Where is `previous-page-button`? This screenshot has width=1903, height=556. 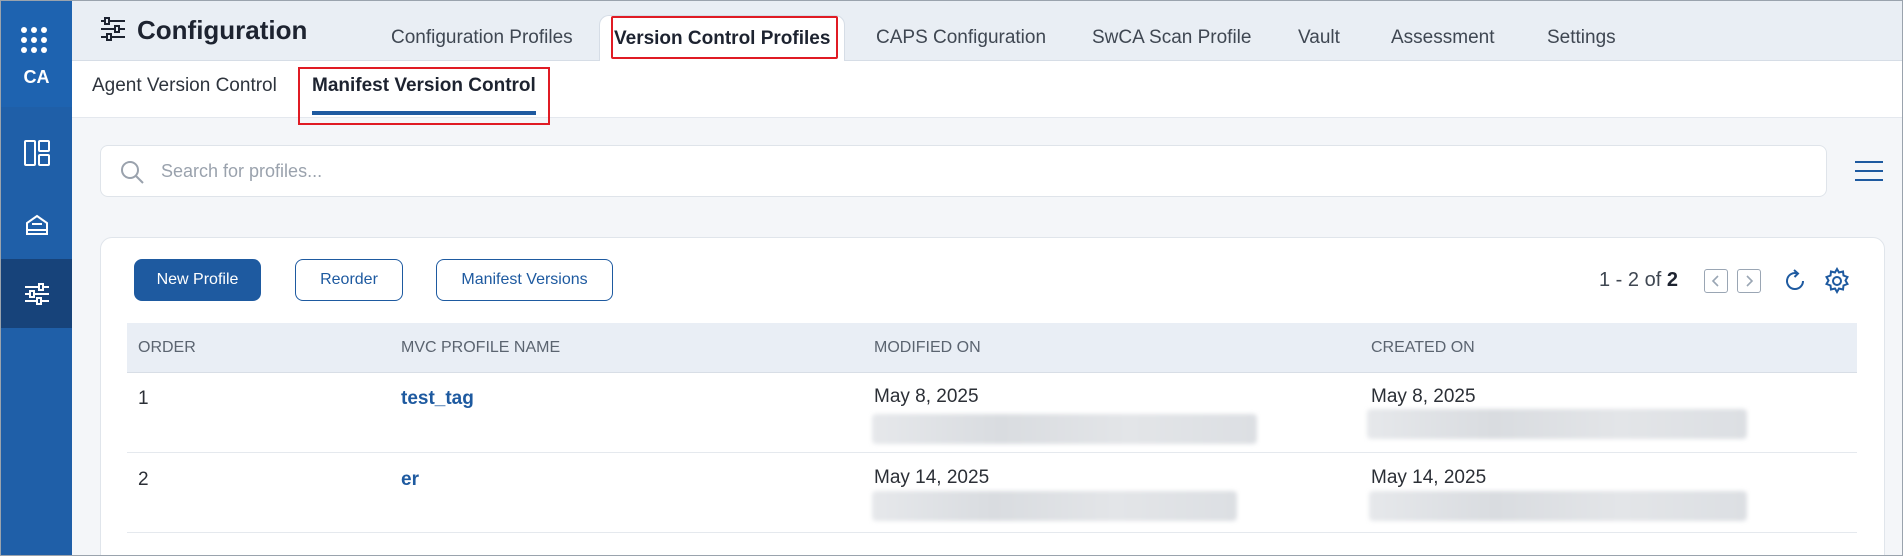
previous-page-button is located at coordinates (1716, 281).